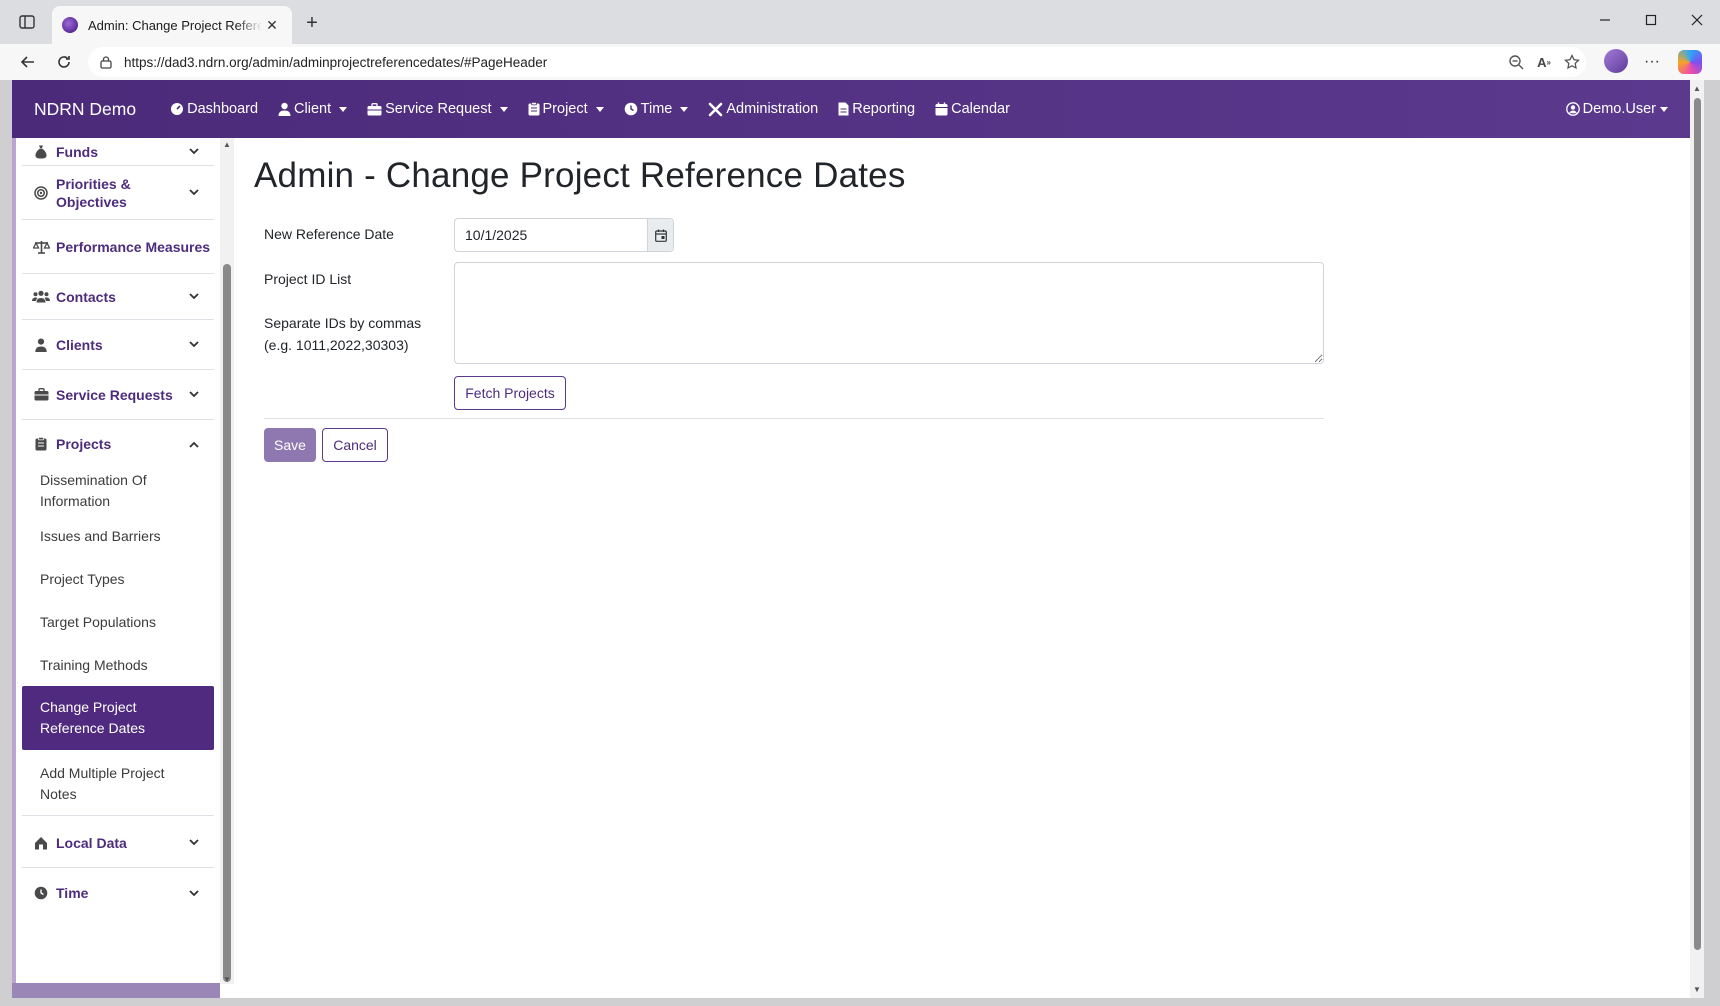 This screenshot has width=1720, height=1006. I want to click on page-scrollbar: ▲ ▼, so click(1697, 539).